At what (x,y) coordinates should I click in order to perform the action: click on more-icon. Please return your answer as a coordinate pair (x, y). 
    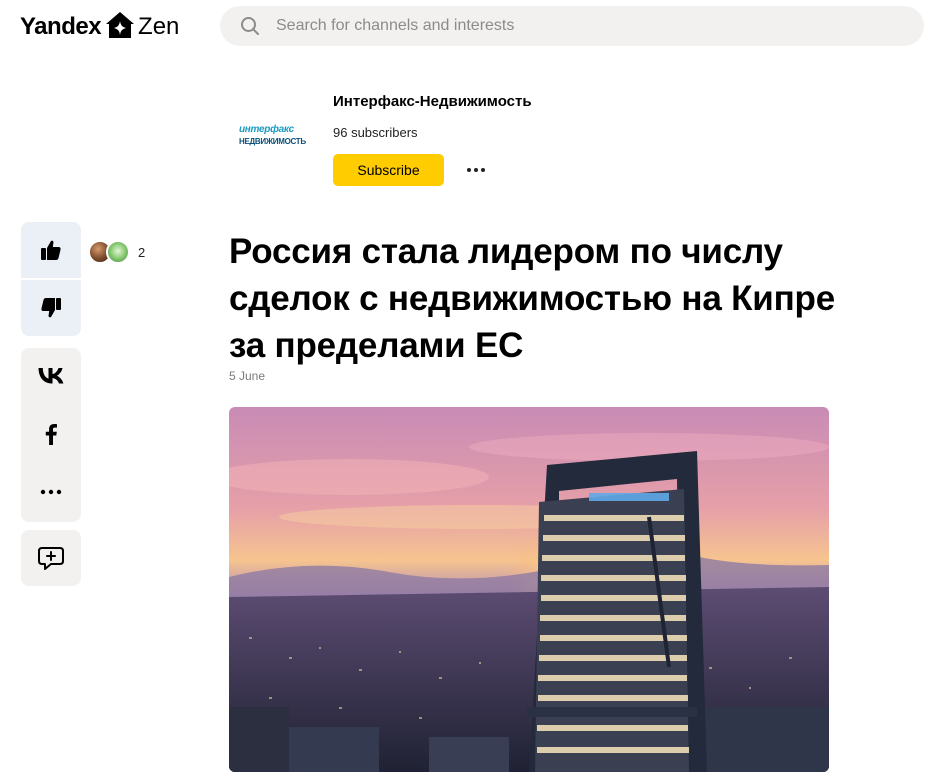
    Looking at the image, I should click on (51, 492).